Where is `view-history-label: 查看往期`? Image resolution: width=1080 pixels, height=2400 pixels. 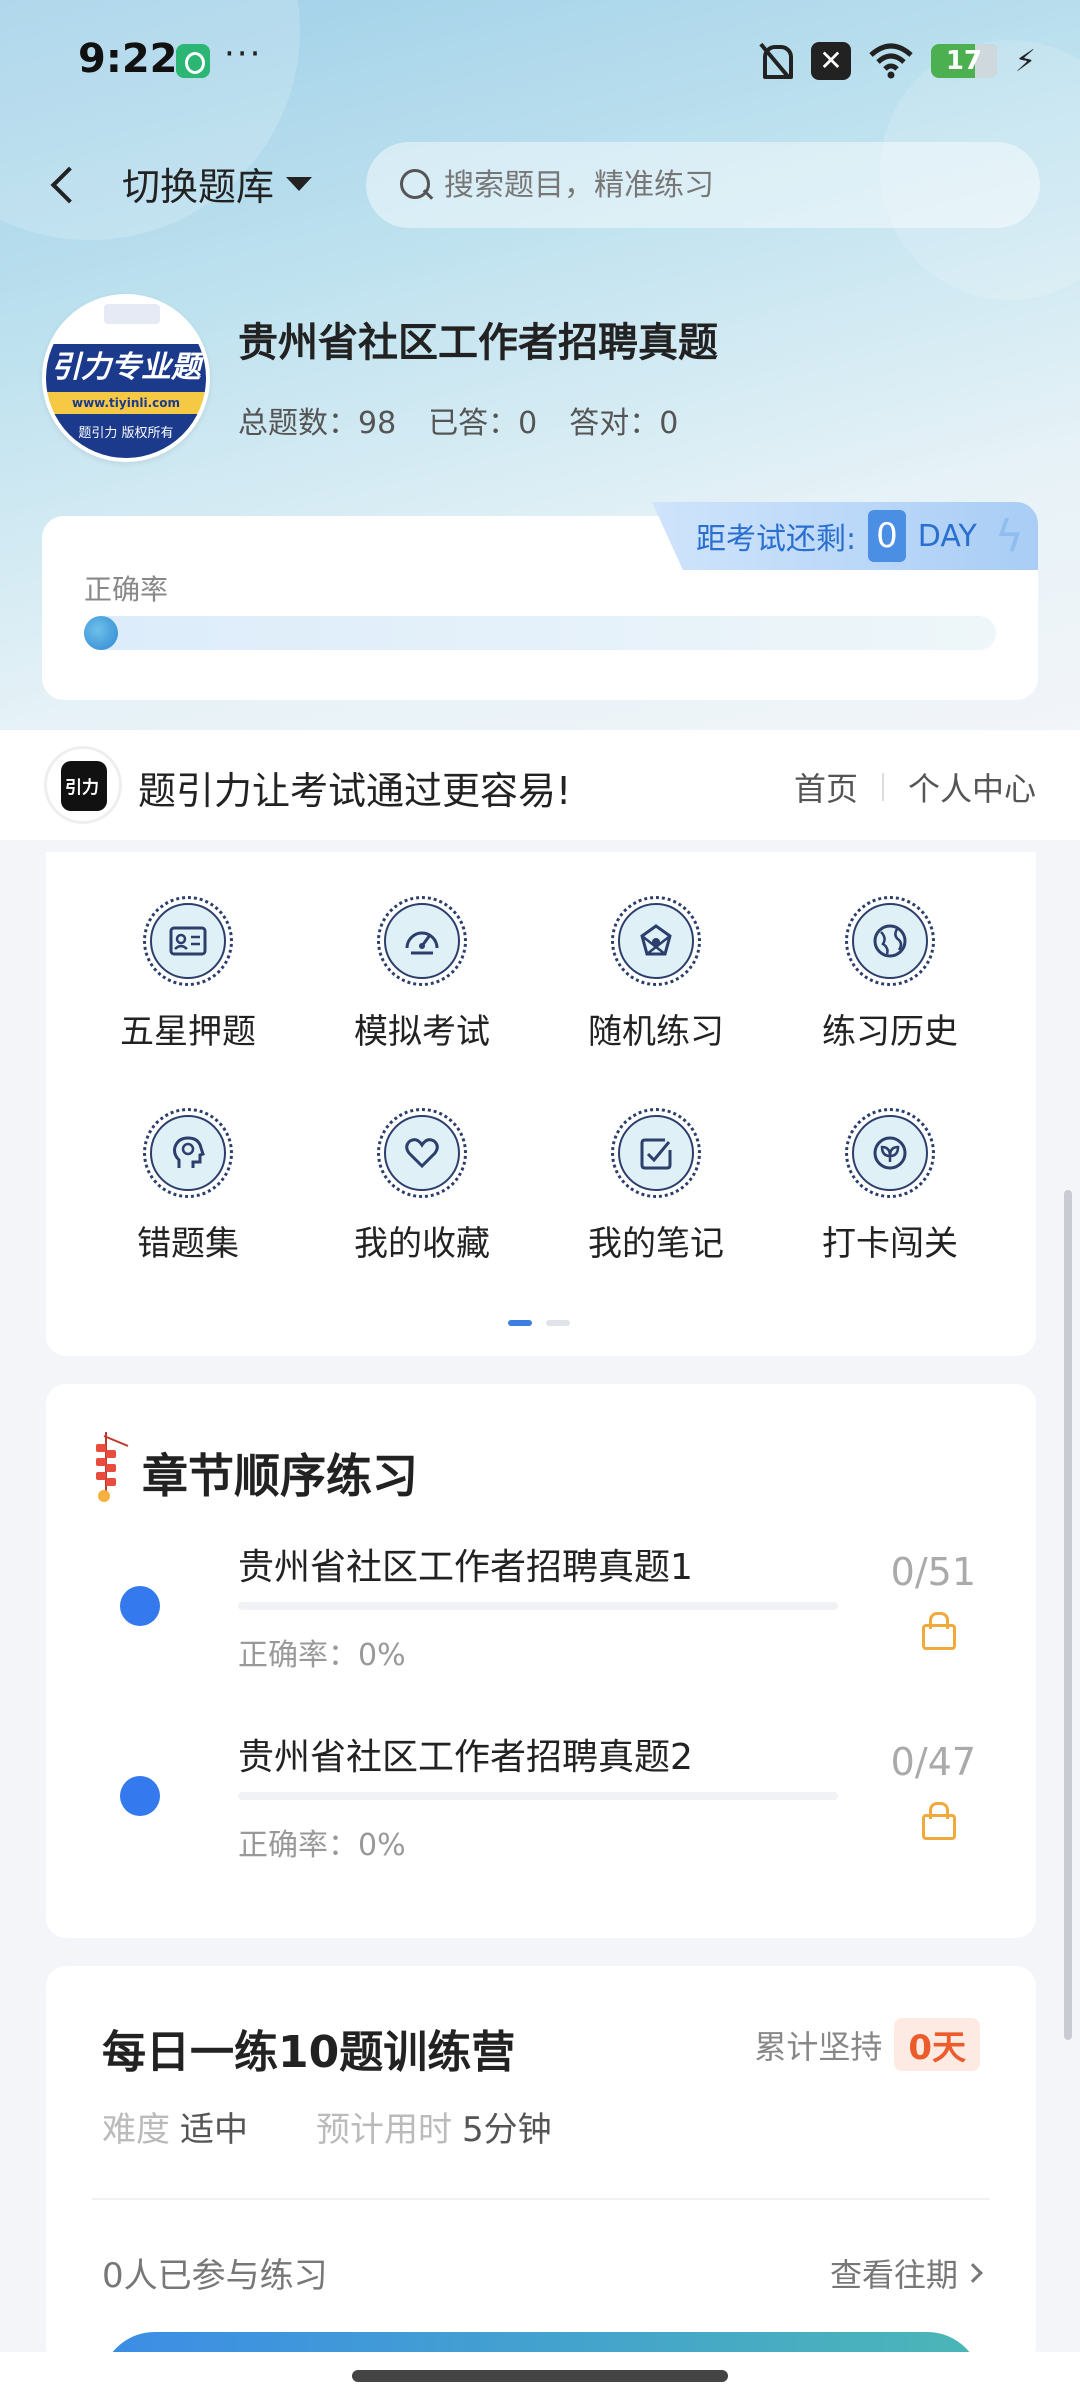 view-history-label: 查看往期 is located at coordinates (893, 2275).